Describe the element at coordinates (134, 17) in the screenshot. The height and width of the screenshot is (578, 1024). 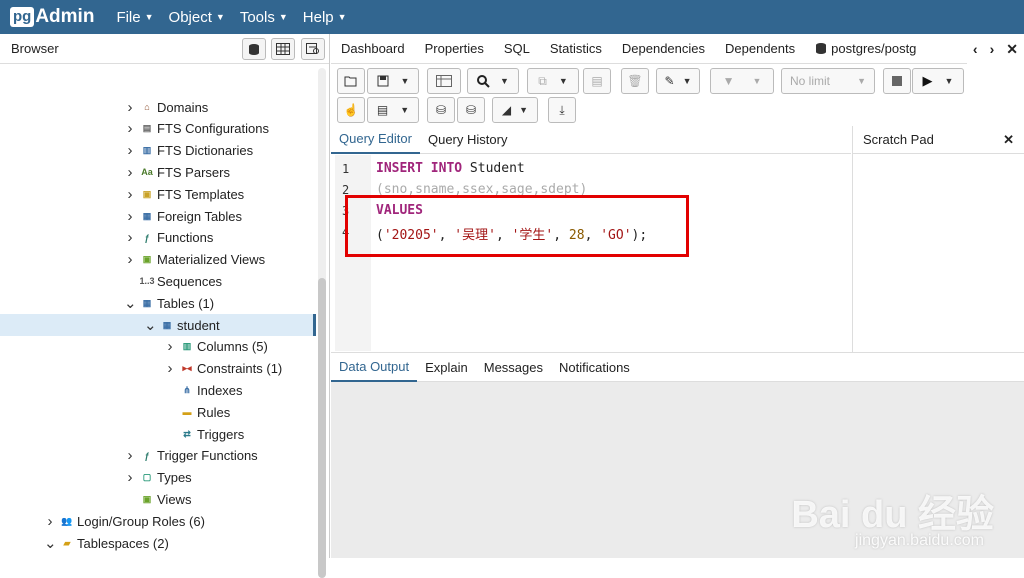
I see `menu-file: File▼` at that location.